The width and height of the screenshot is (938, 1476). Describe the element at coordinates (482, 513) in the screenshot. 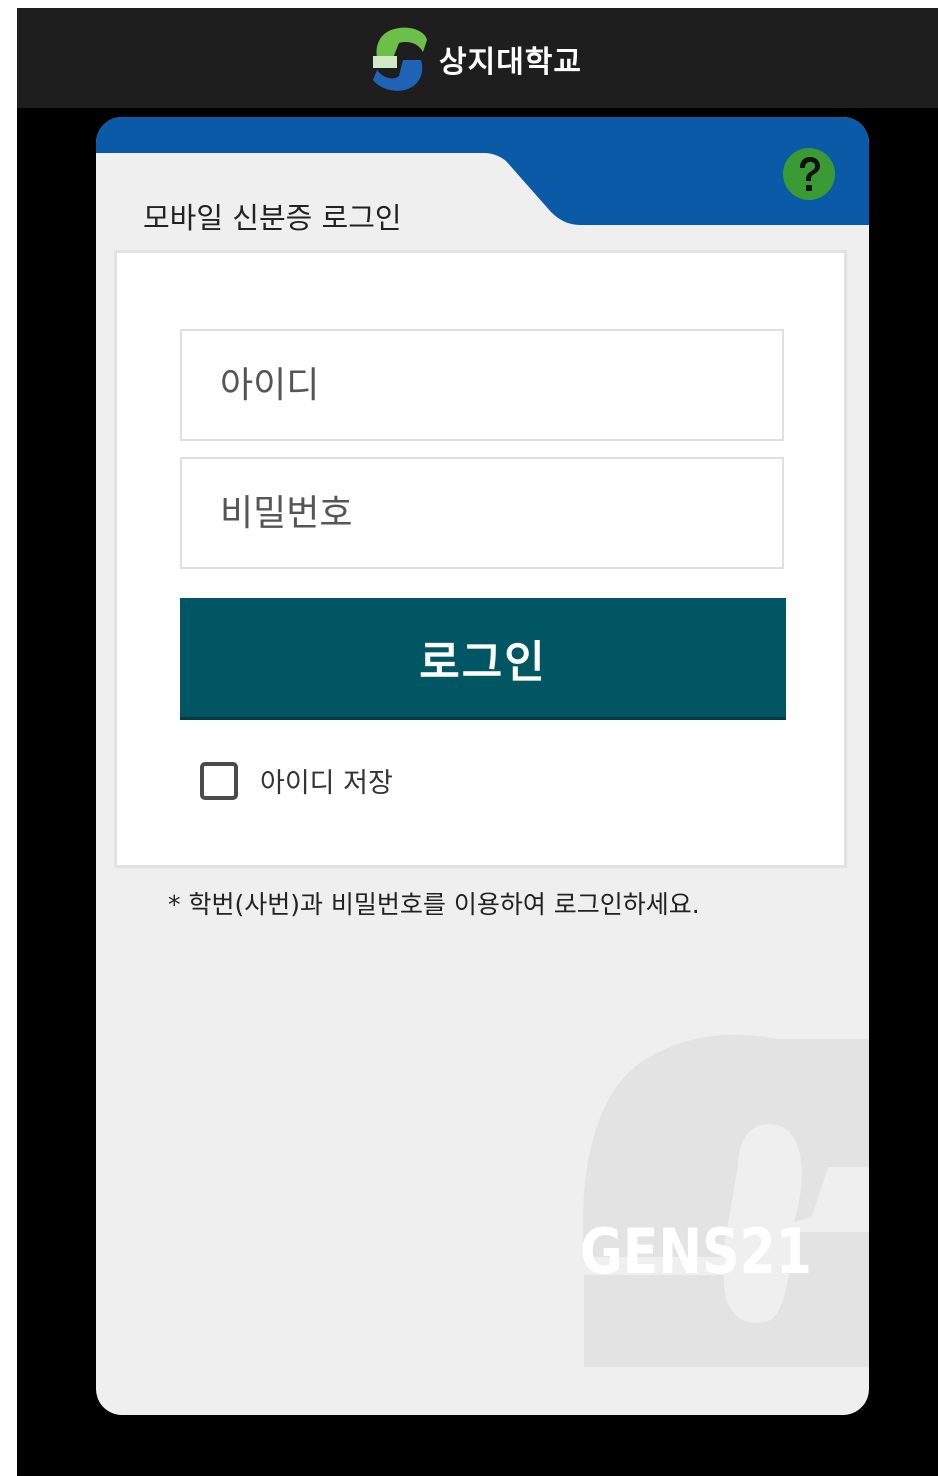

I see `password-input` at that location.